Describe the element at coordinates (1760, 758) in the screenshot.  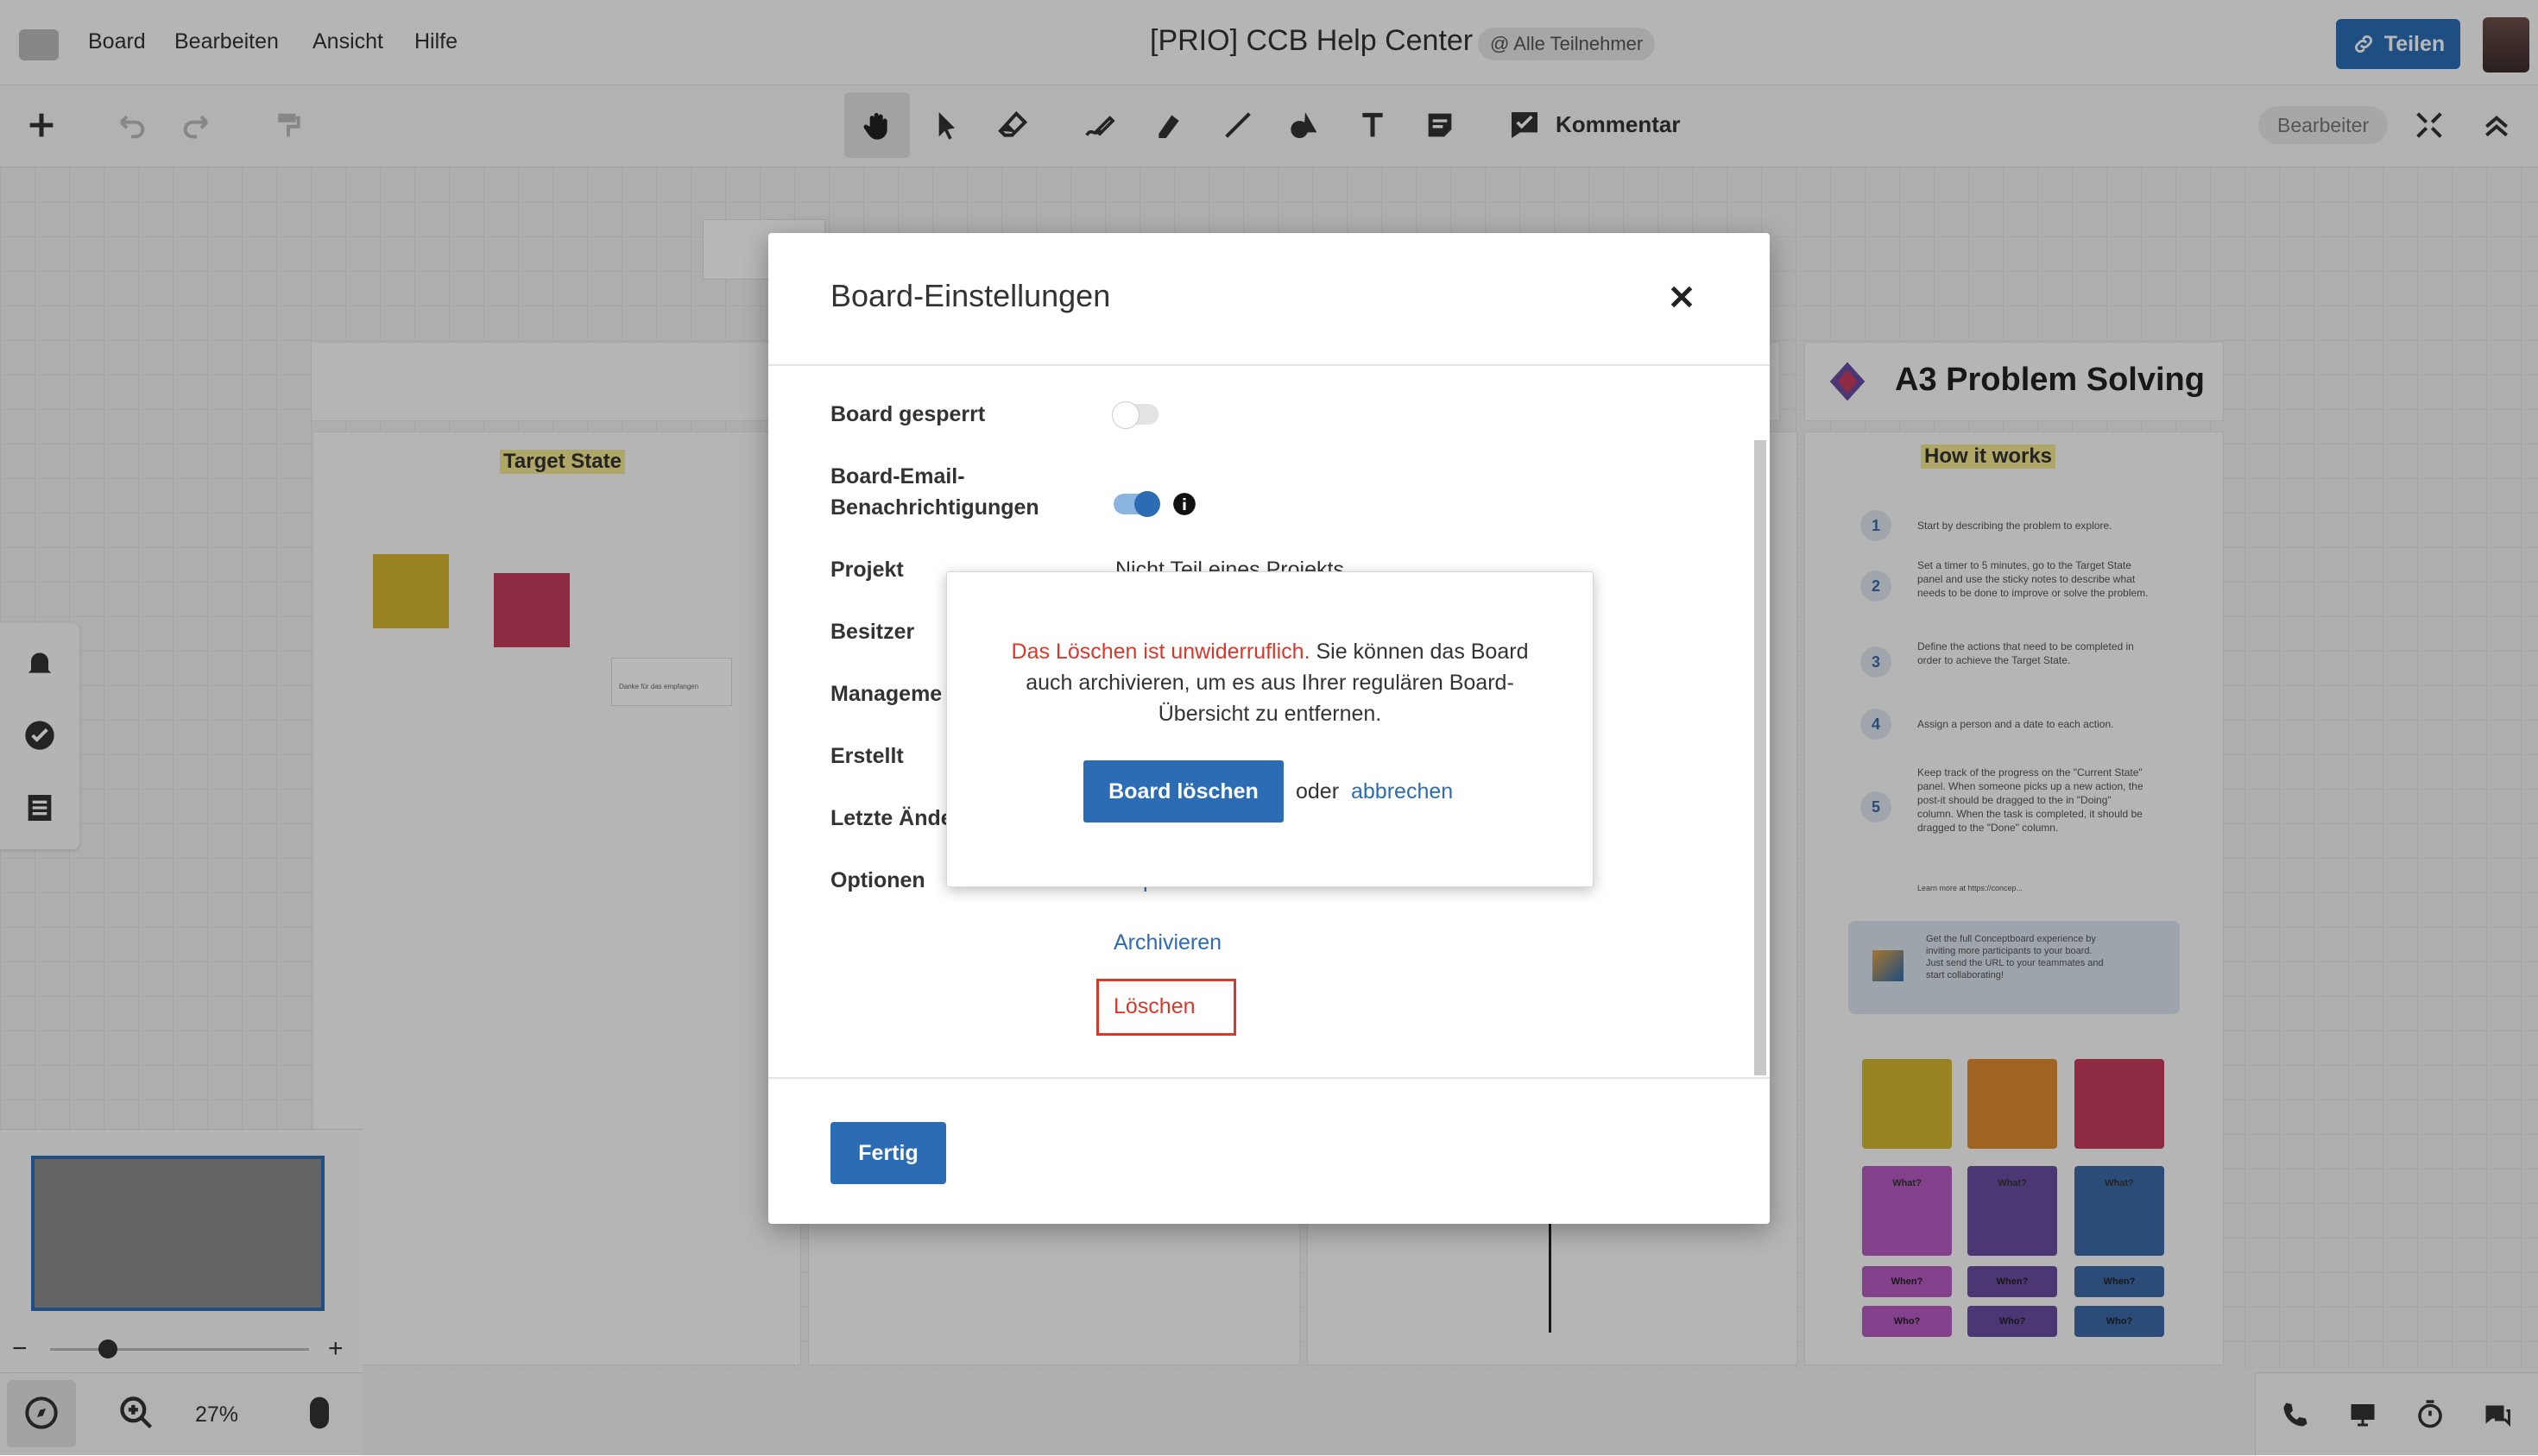
I see `modal-scrollbar` at that location.